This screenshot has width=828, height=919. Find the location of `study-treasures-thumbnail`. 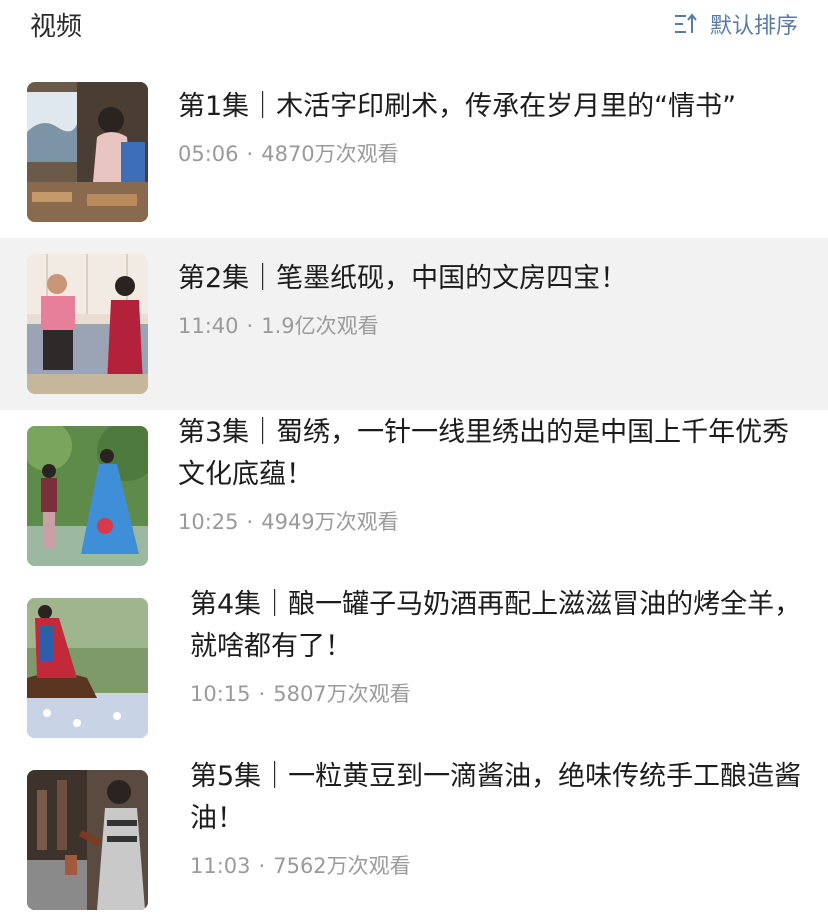

study-treasures-thumbnail is located at coordinates (87, 324).